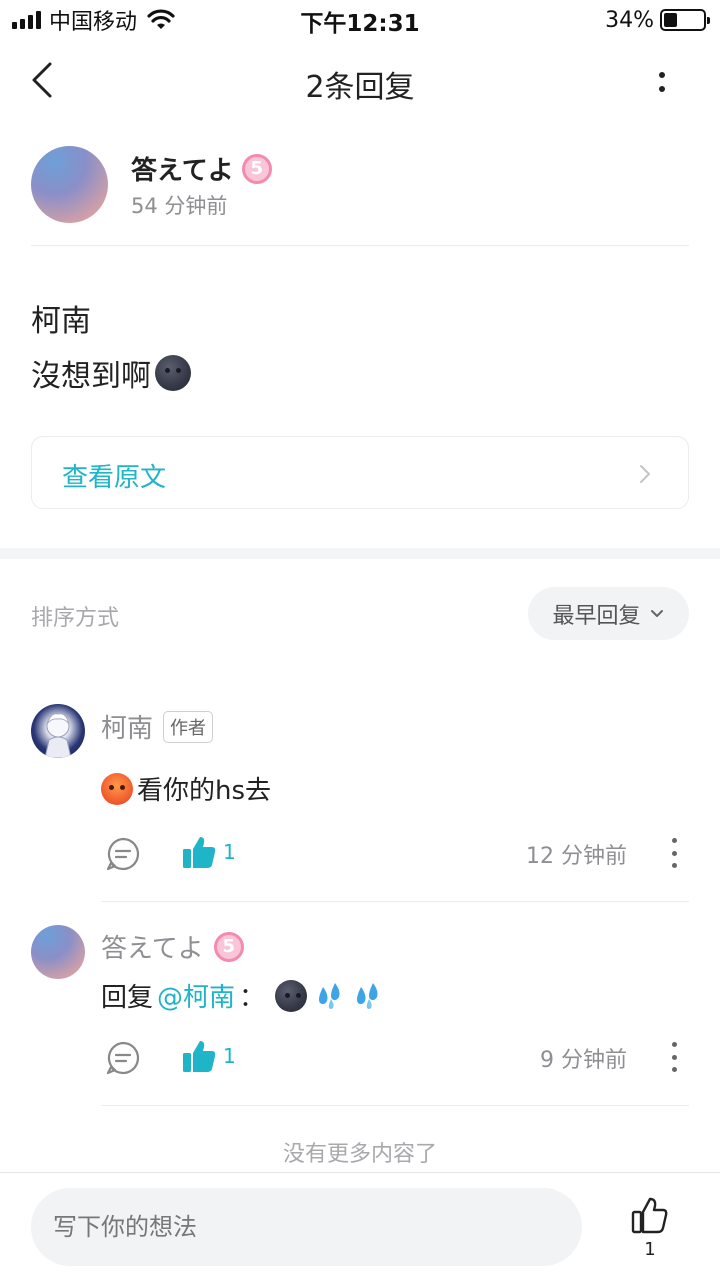 The image size is (720, 1281). What do you see at coordinates (91, 376) in the screenshot?
I see `post-text: 沒想到啊` at bounding box center [91, 376].